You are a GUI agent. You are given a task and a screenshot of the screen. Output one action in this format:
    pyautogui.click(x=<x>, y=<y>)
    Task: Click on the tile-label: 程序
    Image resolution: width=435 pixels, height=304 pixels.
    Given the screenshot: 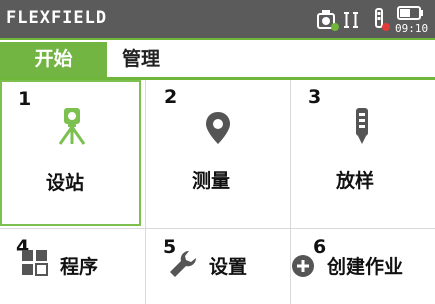 What is the action you would take?
    pyautogui.click(x=79, y=267)
    